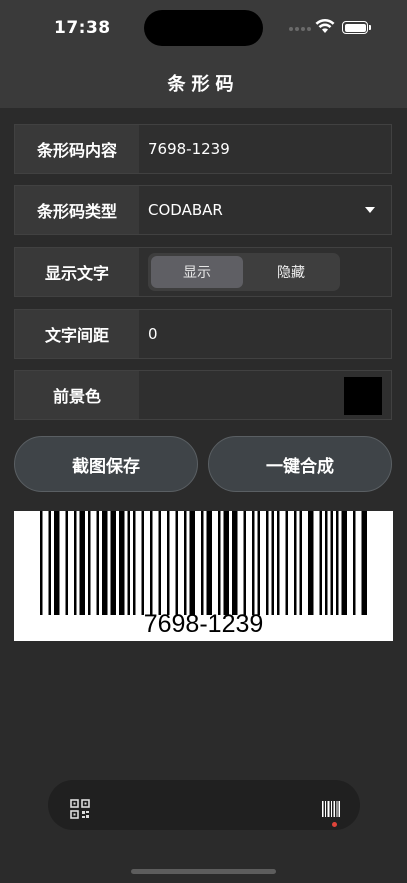 Image resolution: width=407 pixels, height=883 pixels. I want to click on status-bar: 17:38, so click(203, 28).